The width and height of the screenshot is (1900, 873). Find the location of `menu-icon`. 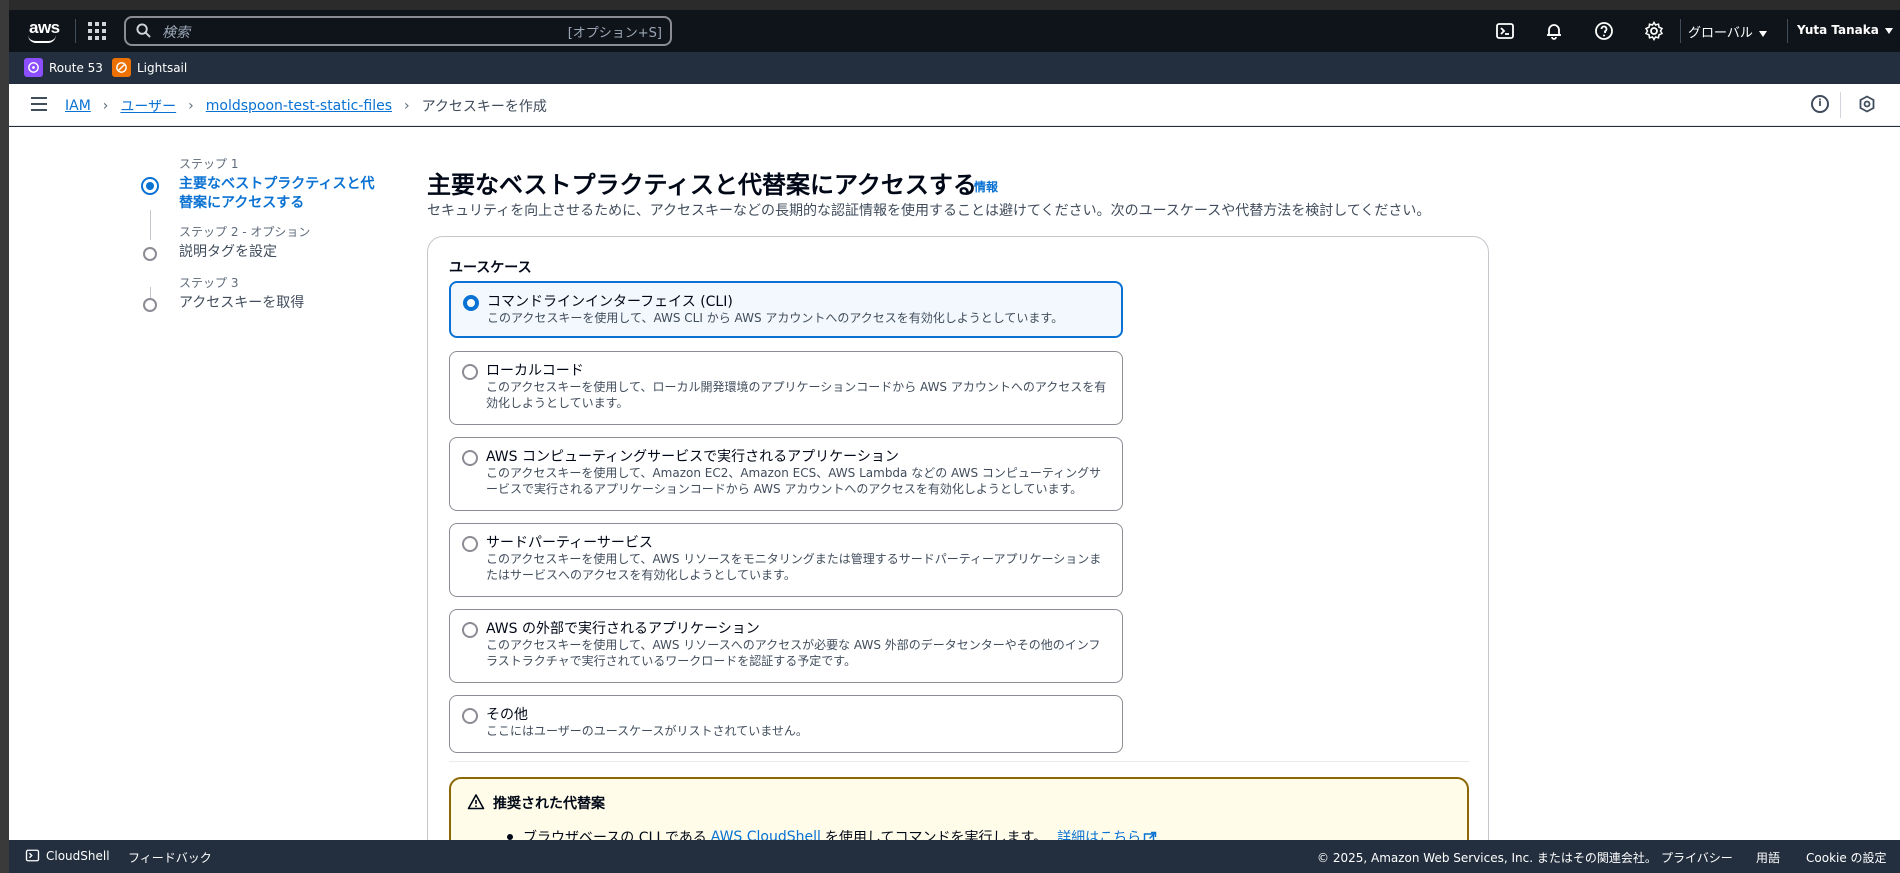

menu-icon is located at coordinates (39, 104).